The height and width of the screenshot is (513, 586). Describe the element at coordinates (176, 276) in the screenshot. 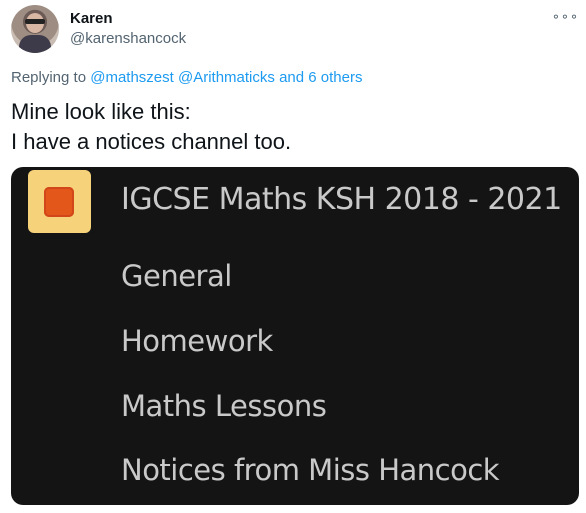

I see `channel-general: General` at that location.